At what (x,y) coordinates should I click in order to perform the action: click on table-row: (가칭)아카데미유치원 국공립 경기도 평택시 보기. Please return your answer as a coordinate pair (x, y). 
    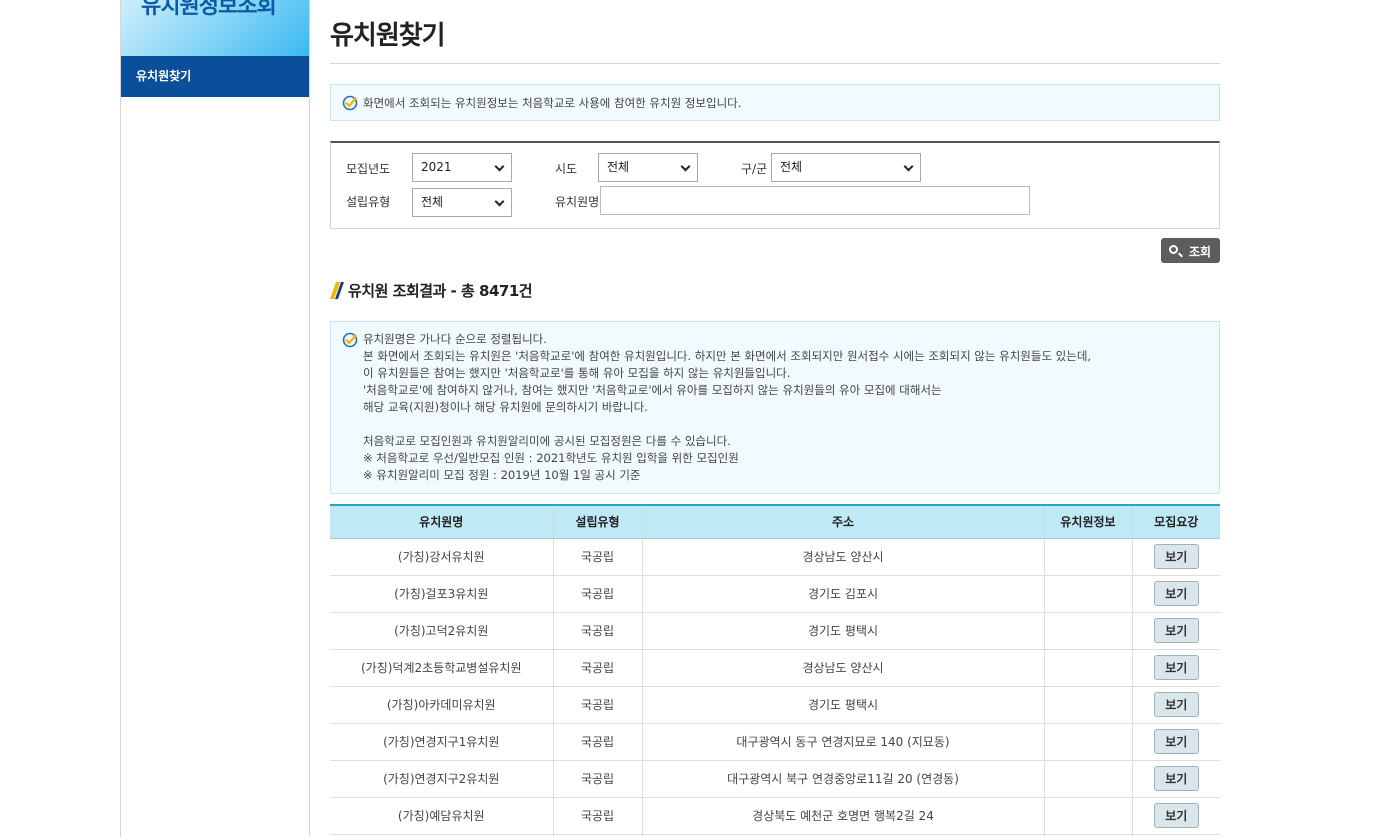
    Looking at the image, I should click on (775, 705).